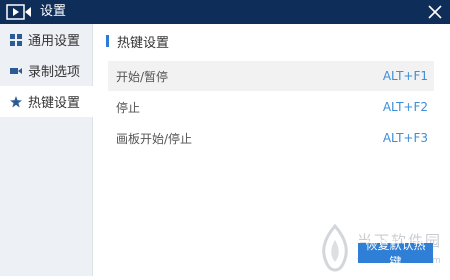 Image resolution: width=450 pixels, height=280 pixels. What do you see at coordinates (53, 11) in the screenshot?
I see `window-title: 设置` at bounding box center [53, 11].